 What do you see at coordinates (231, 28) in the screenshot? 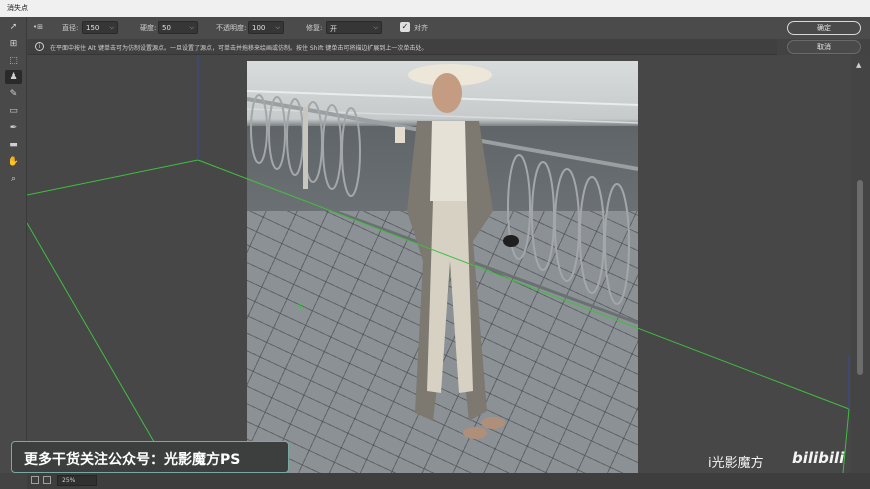
I see `opacity-label: 不透明度:` at bounding box center [231, 28].